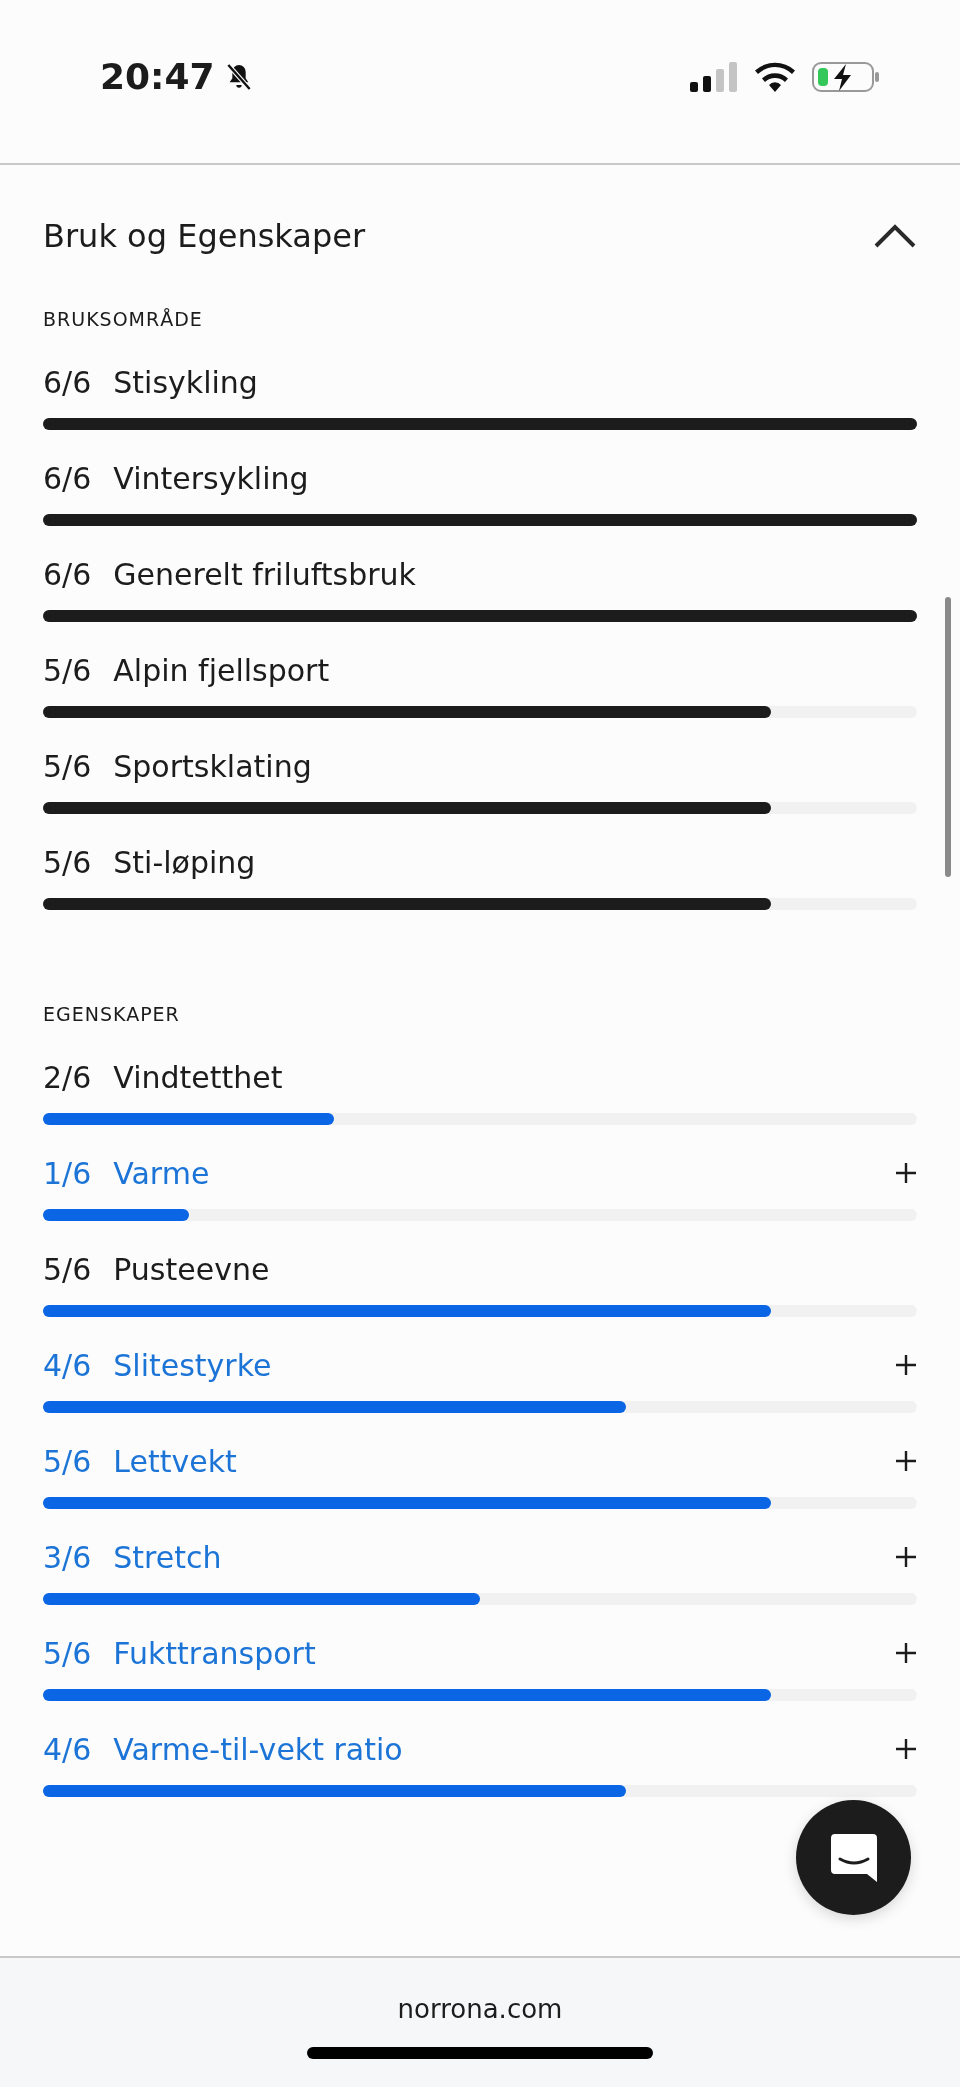 This screenshot has width=960, height=2087. Describe the element at coordinates (150, 382) in the screenshot. I see `rating-label: 6/6 Stisykling` at that location.